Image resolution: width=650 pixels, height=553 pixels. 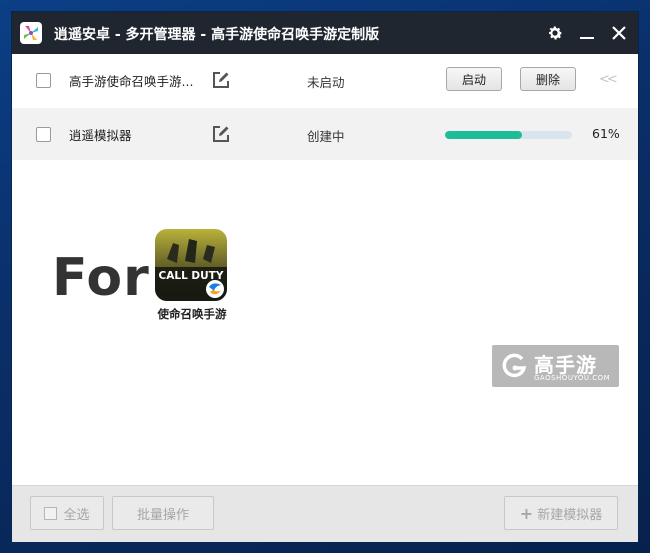 What do you see at coordinates (608, 79) in the screenshot?
I see `chevron-double-left-icon: <<` at bounding box center [608, 79].